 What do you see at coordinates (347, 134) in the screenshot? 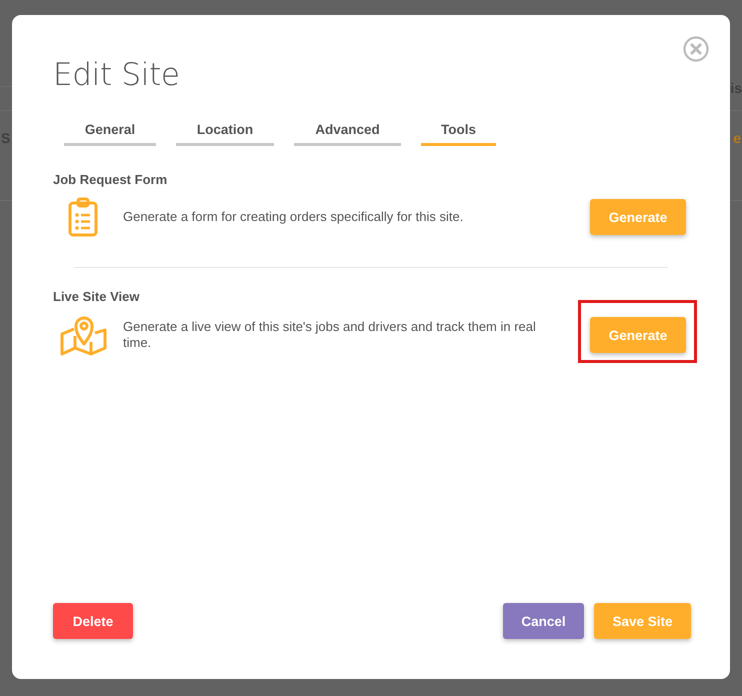
I see `tab: Advanced` at bounding box center [347, 134].